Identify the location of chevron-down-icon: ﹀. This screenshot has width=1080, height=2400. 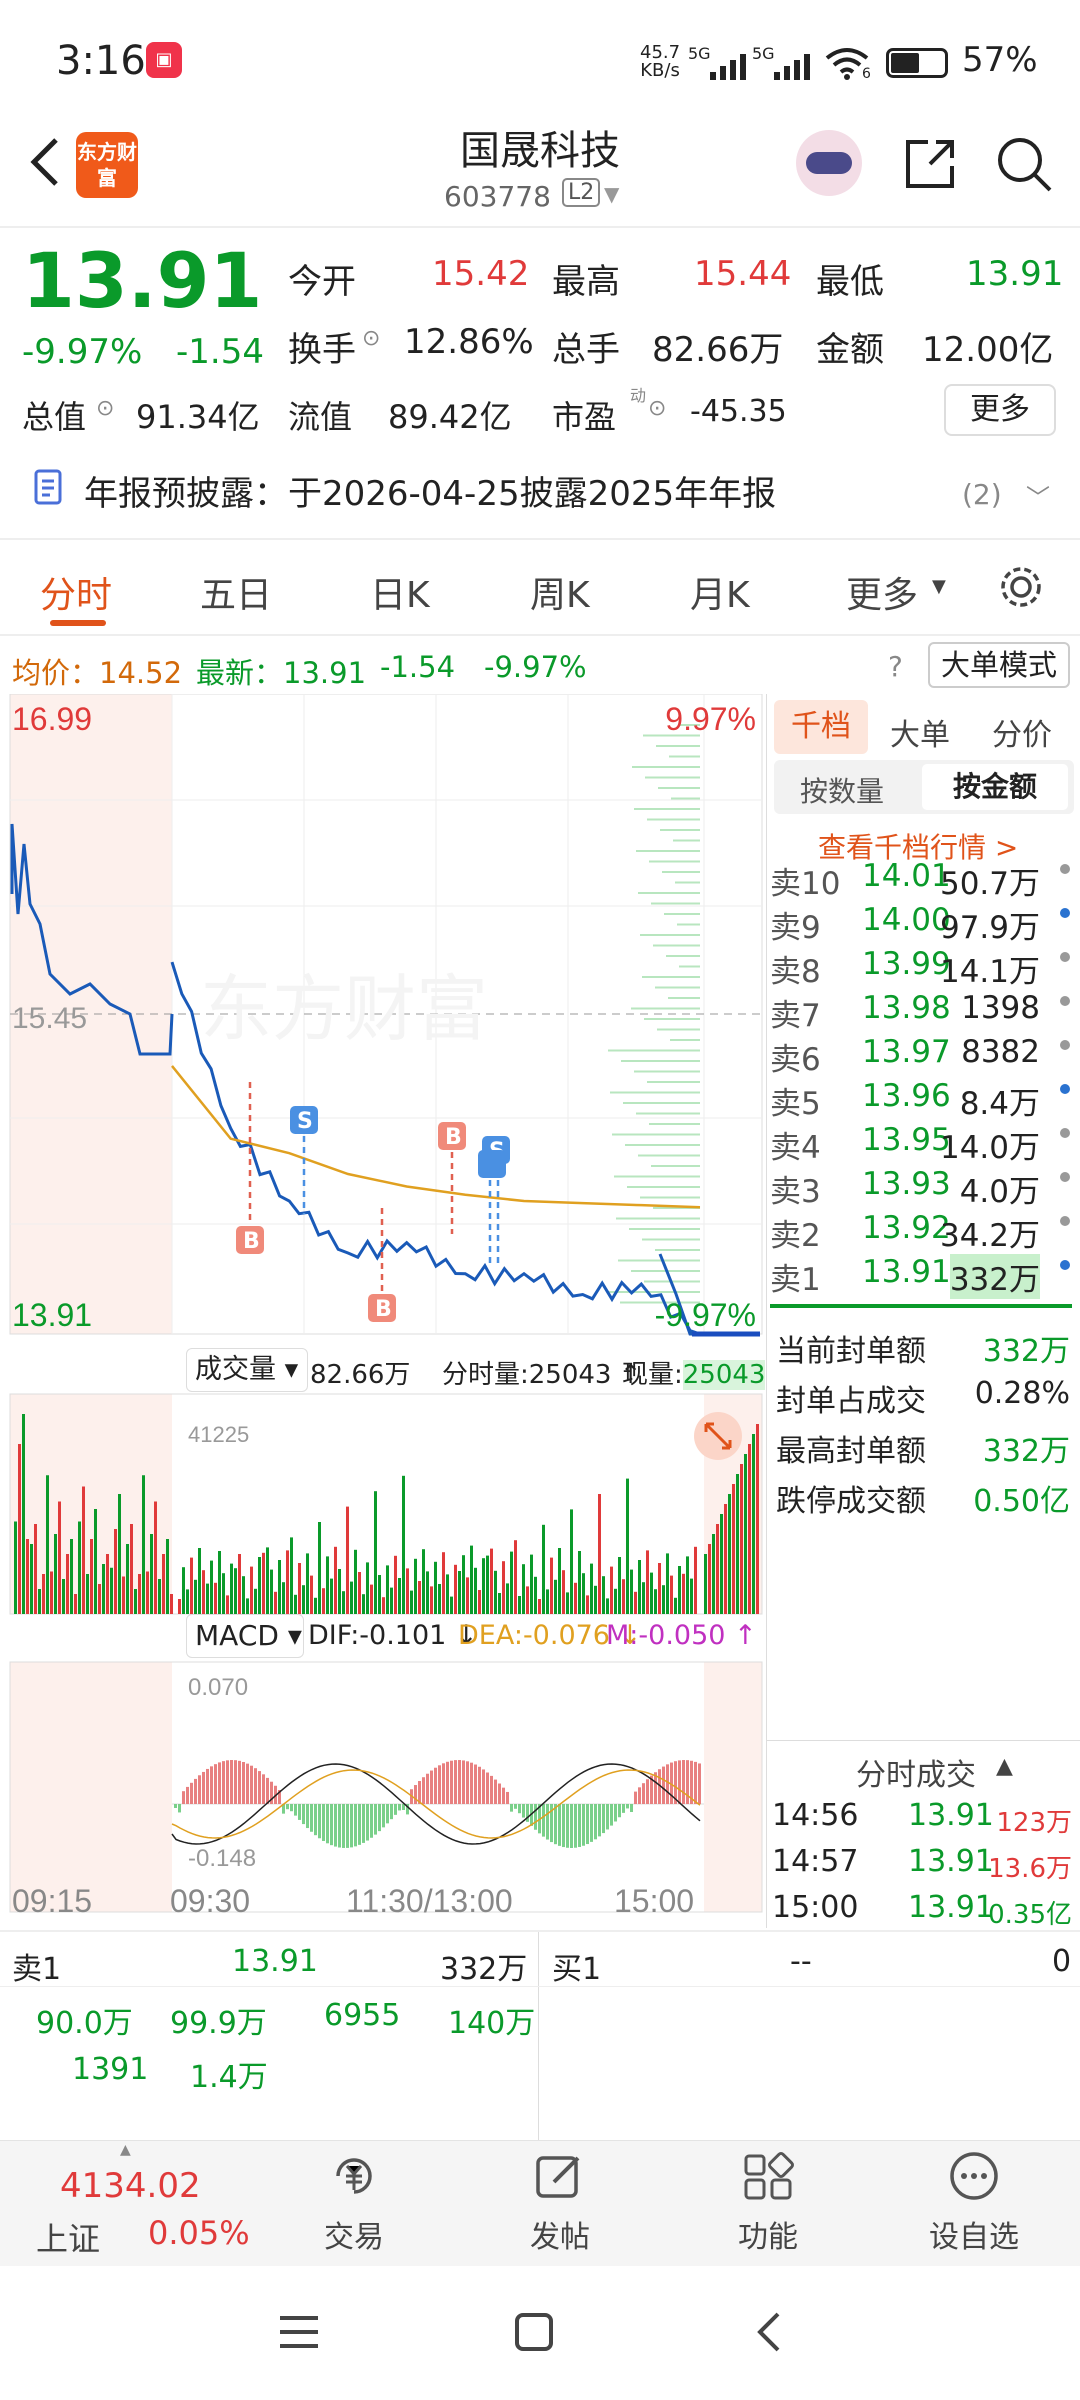
(1038, 495).